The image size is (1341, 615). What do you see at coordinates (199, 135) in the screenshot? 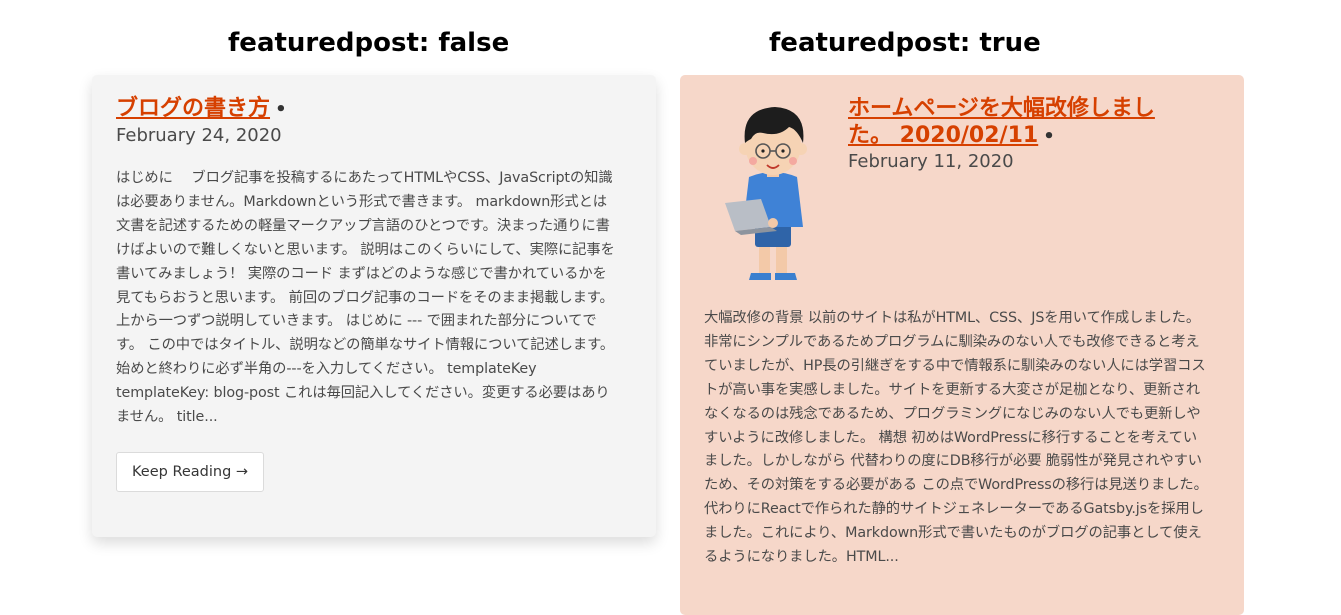
I see `post-date: February 24, 2020` at bounding box center [199, 135].